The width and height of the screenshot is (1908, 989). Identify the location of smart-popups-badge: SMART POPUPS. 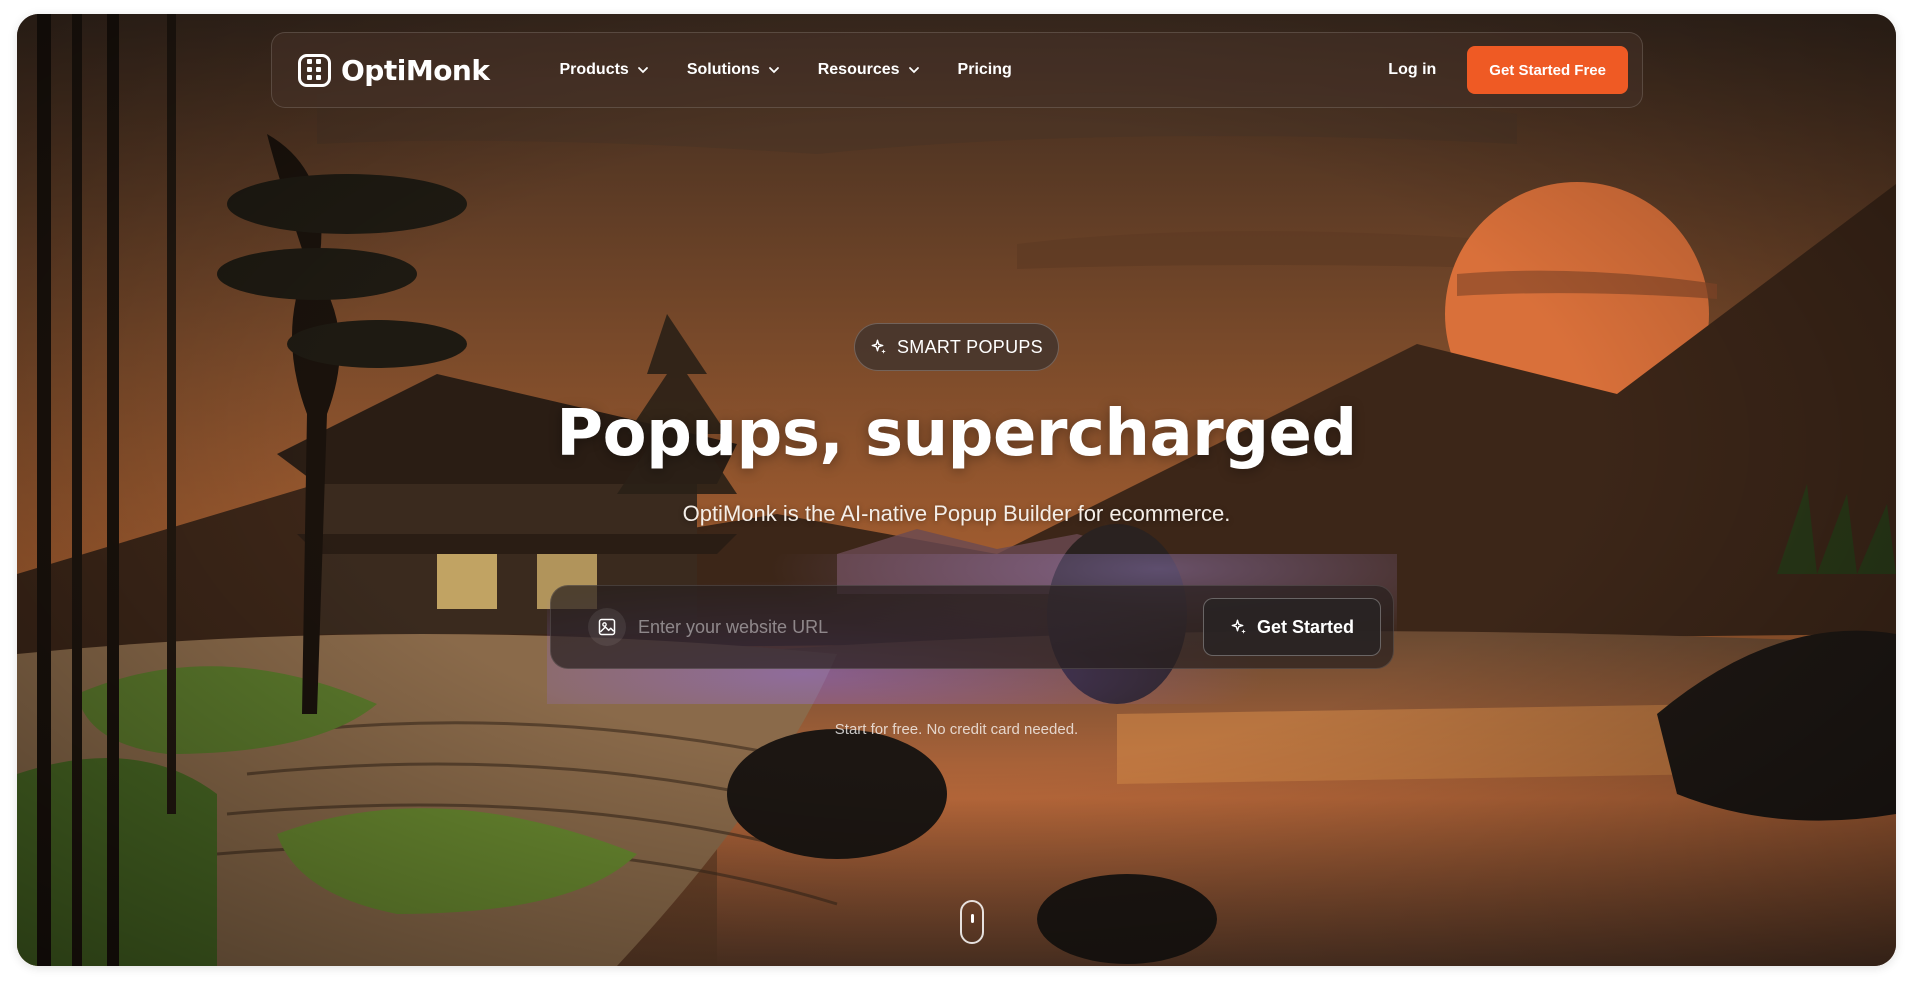
(956, 347).